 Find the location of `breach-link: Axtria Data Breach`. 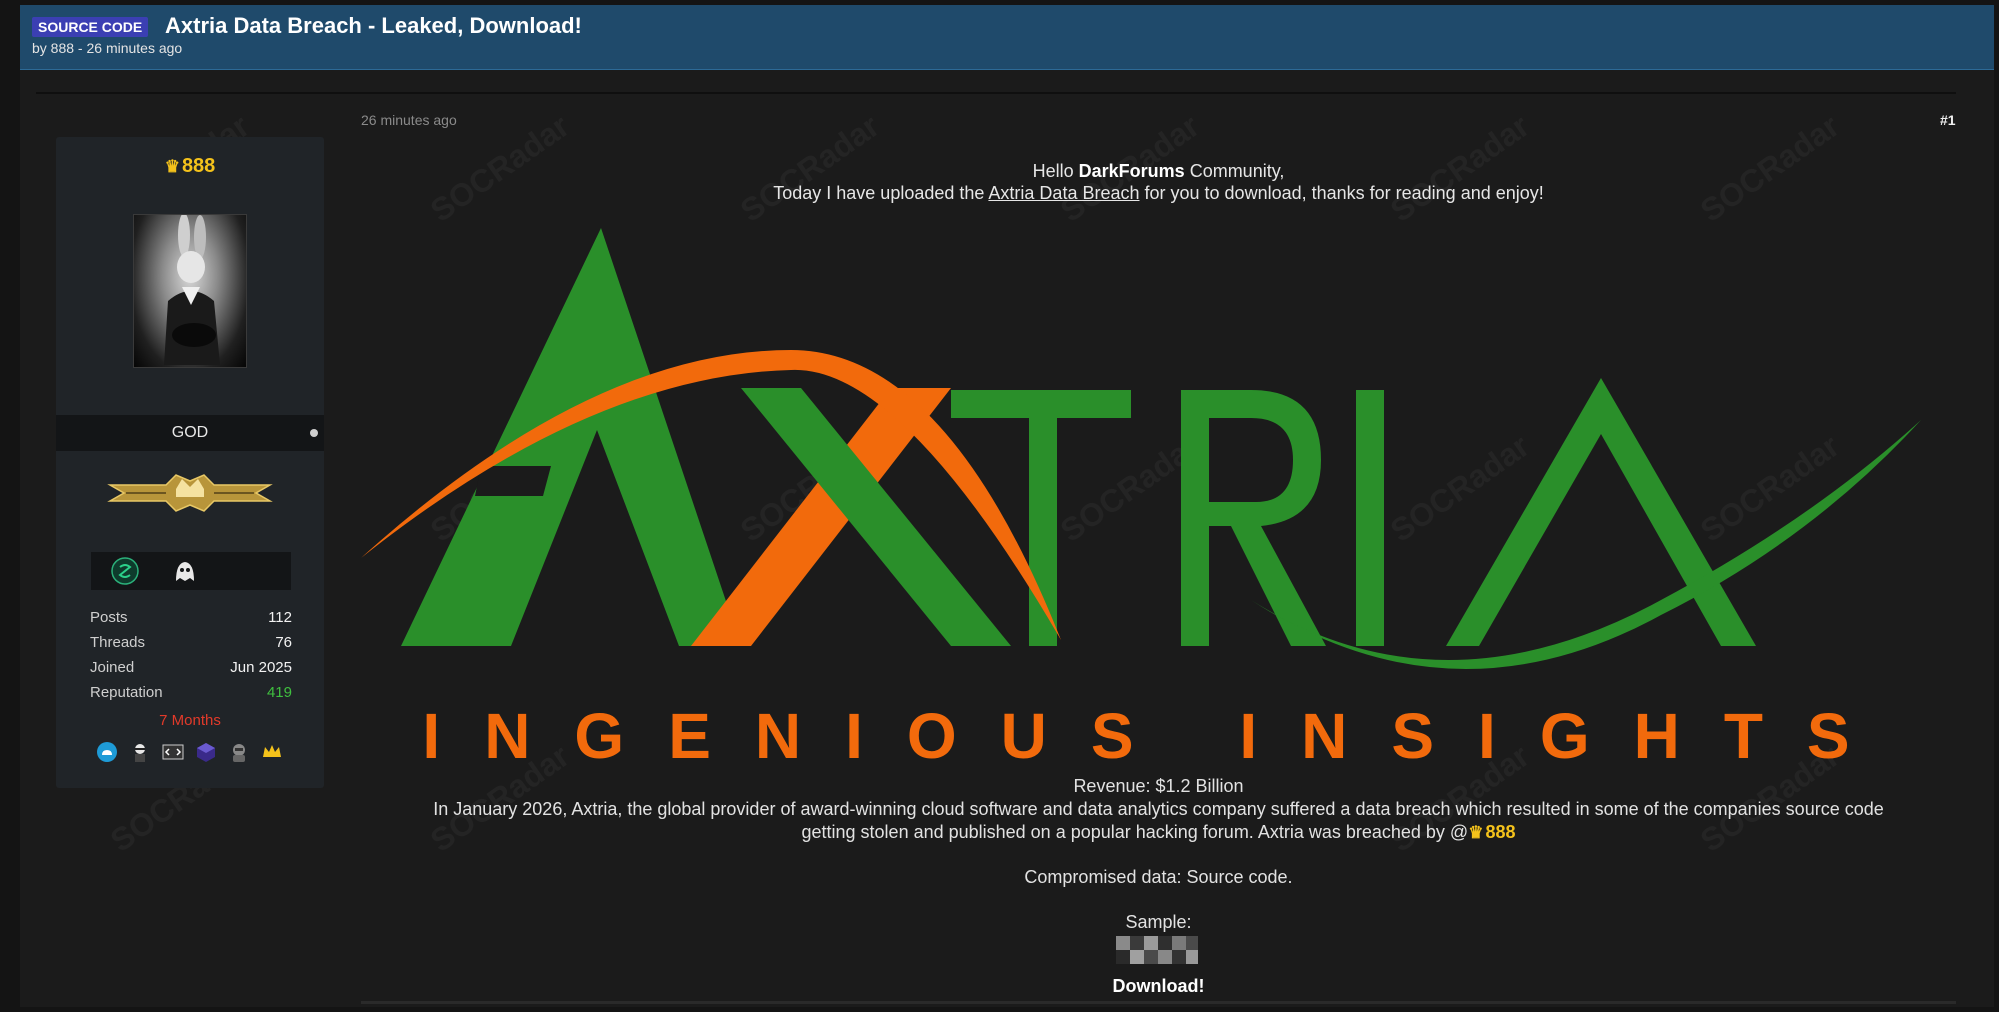

breach-link: Axtria Data Breach is located at coordinates (1063, 193).